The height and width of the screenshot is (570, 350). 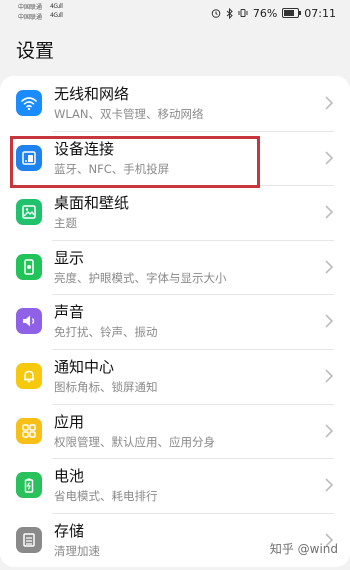 What do you see at coordinates (140, 277) in the screenshot?
I see `settings-item-subtitle: 亮度、护眼模式、字体与显示大小` at bounding box center [140, 277].